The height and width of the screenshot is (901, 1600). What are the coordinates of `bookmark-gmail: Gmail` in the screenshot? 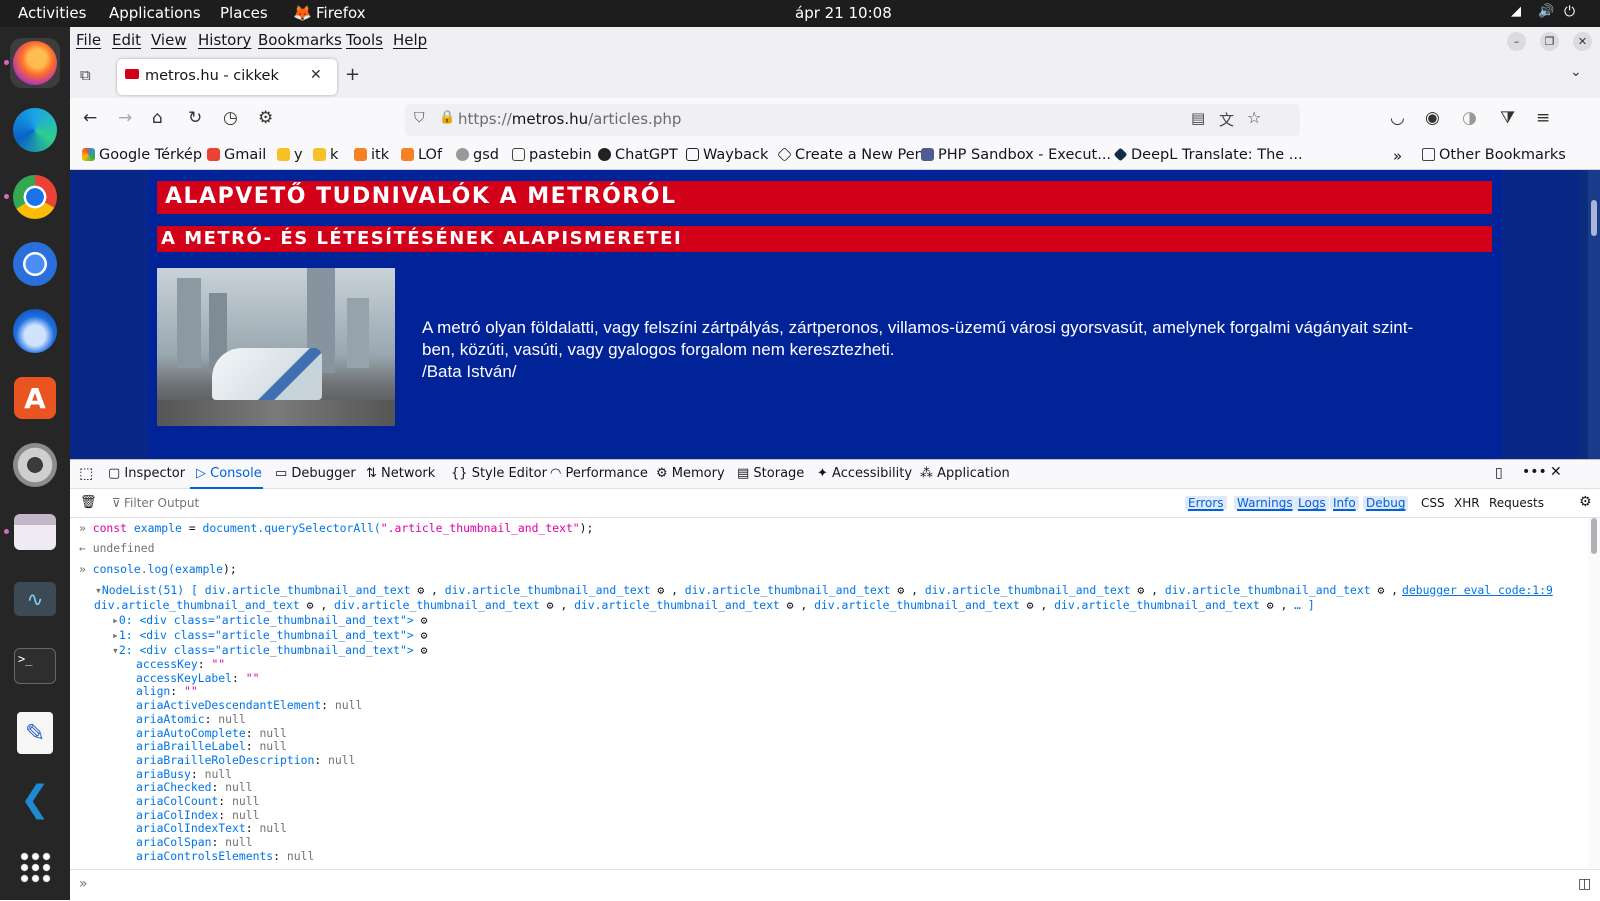 It's located at (236, 155).